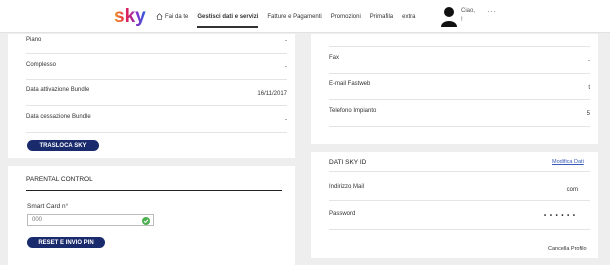 Image resolution: width=610 pixels, height=265 pixels. I want to click on smart-card-field: 000, so click(90, 220).